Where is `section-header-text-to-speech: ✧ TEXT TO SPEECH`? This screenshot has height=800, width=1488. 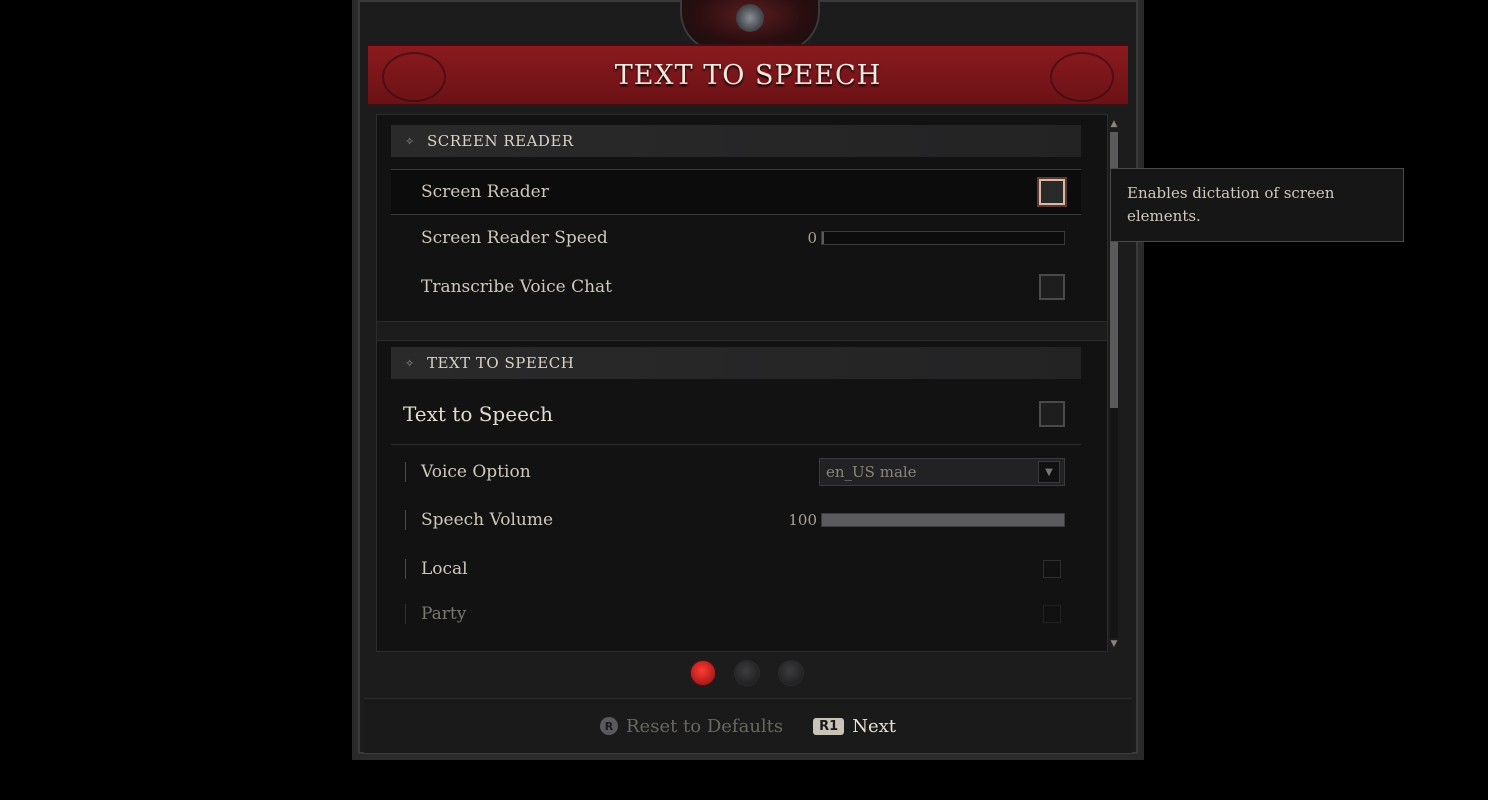 section-header-text-to-speech: ✧ TEXT TO SPEECH is located at coordinates (736, 363).